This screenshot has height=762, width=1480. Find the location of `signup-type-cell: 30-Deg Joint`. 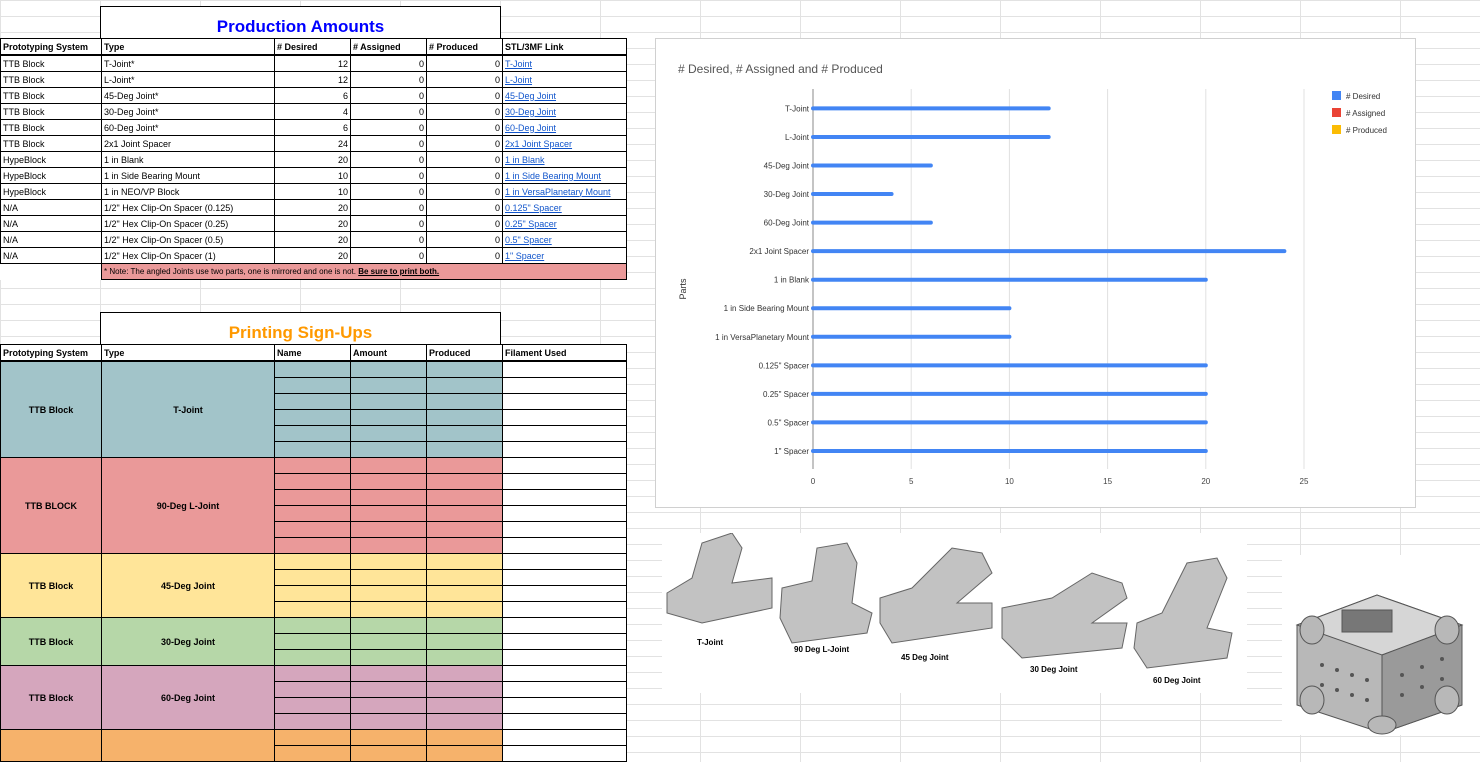

signup-type-cell: 30-Deg Joint is located at coordinates (188, 641).